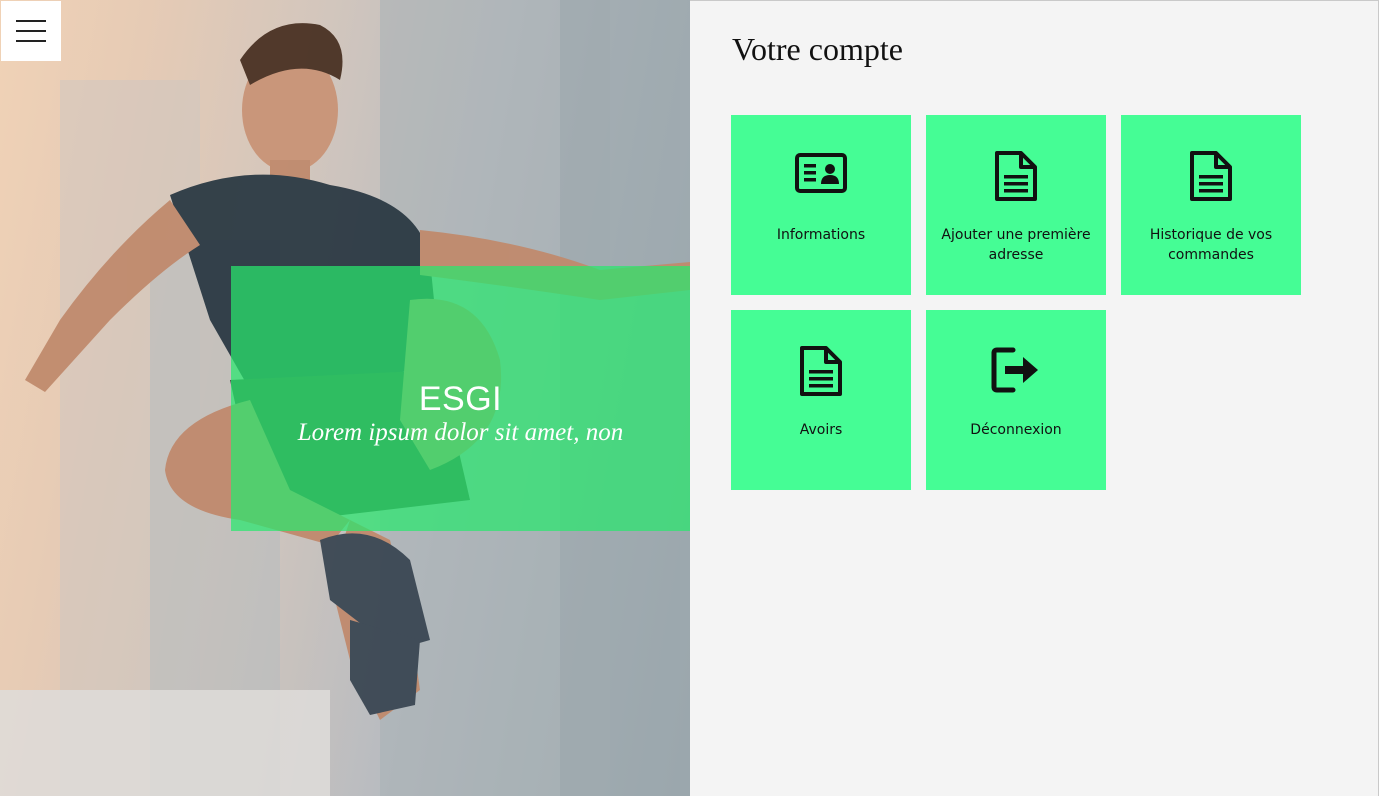 The height and width of the screenshot is (796, 1379). What do you see at coordinates (1016, 371) in the screenshot?
I see `sign-out-icon` at bounding box center [1016, 371].